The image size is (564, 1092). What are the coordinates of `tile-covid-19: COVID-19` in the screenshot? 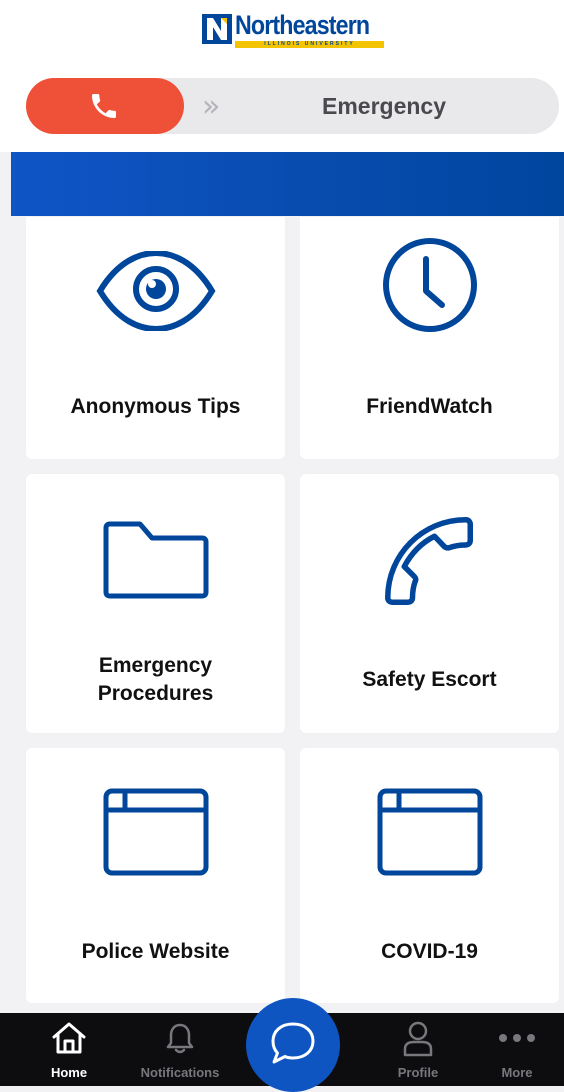 It's located at (429, 875).